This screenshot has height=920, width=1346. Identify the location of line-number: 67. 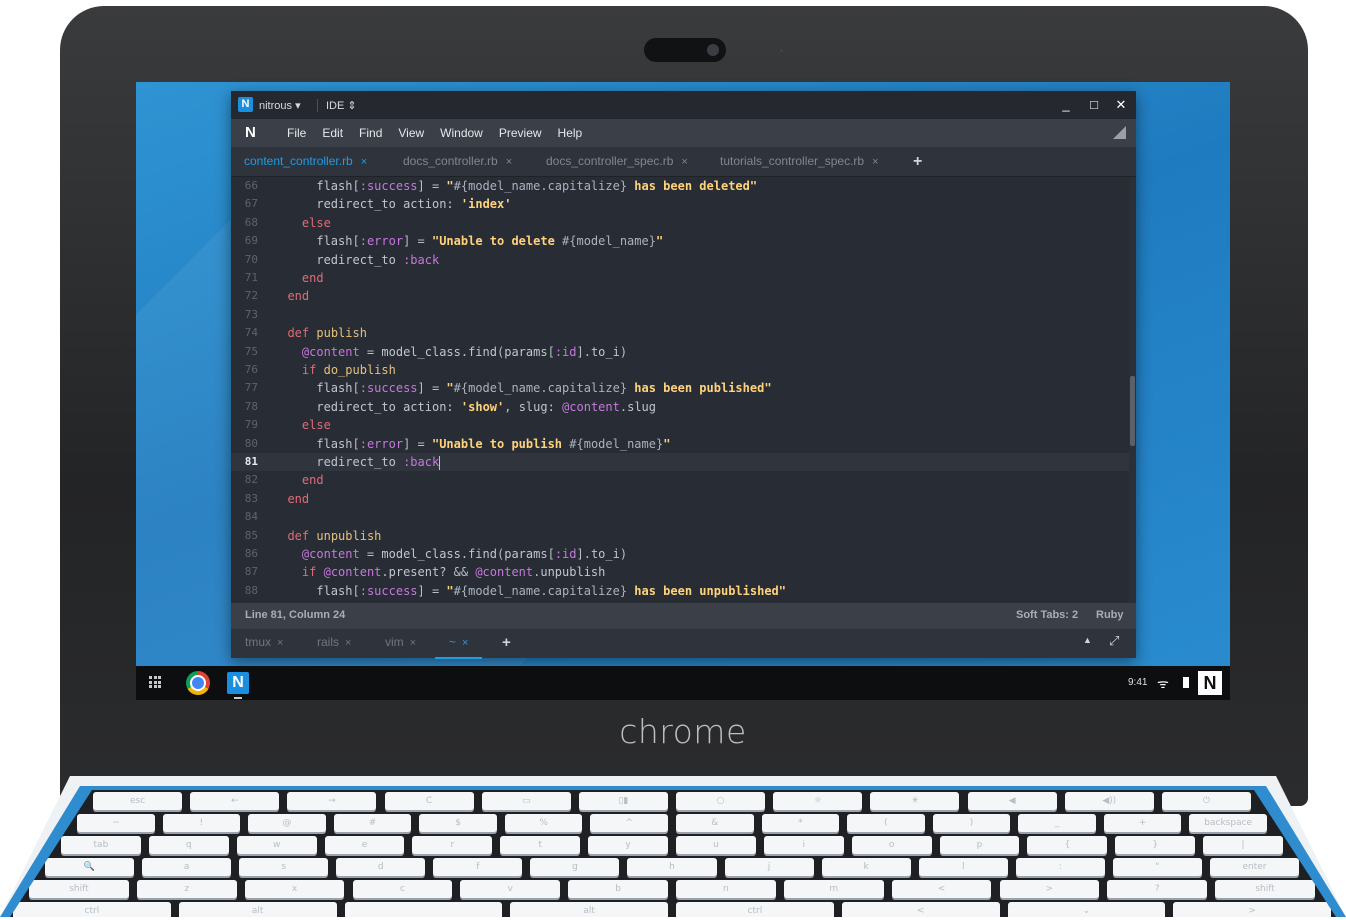
(251, 204).